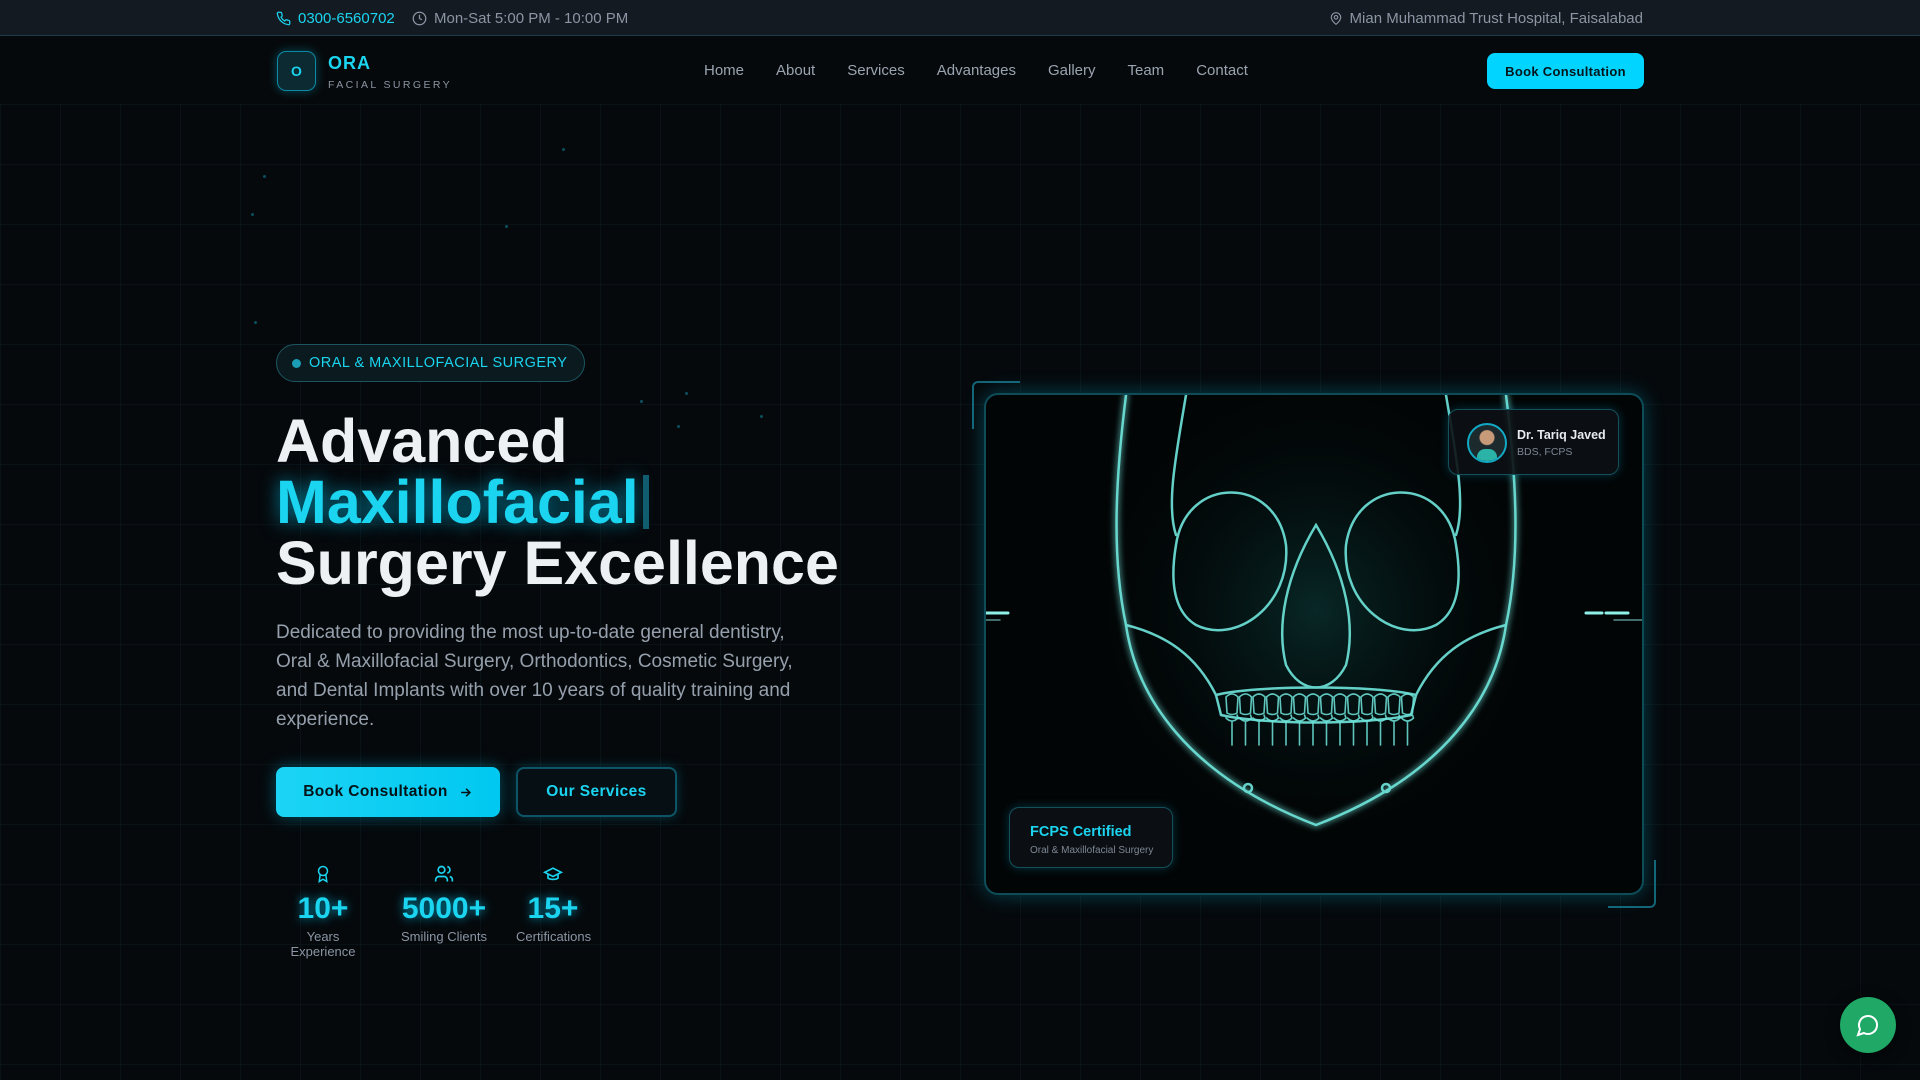  I want to click on title-line-3: Surgery Excellence, so click(557, 563).